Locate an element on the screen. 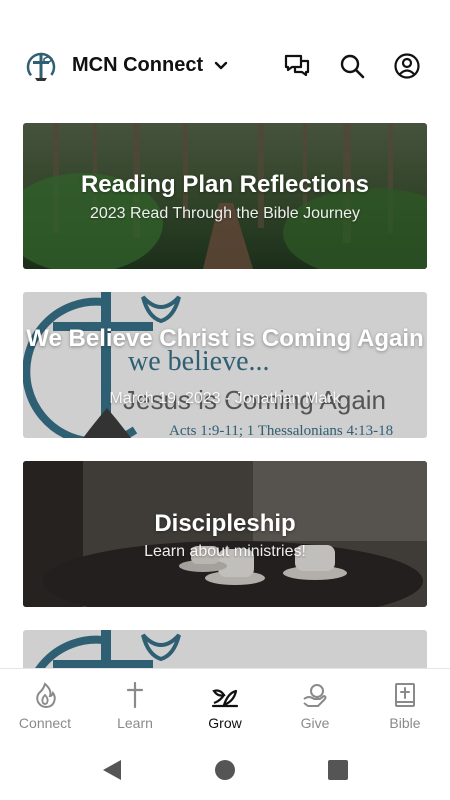 The height and width of the screenshot is (800, 450). nav-give: Give is located at coordinates (315, 704).